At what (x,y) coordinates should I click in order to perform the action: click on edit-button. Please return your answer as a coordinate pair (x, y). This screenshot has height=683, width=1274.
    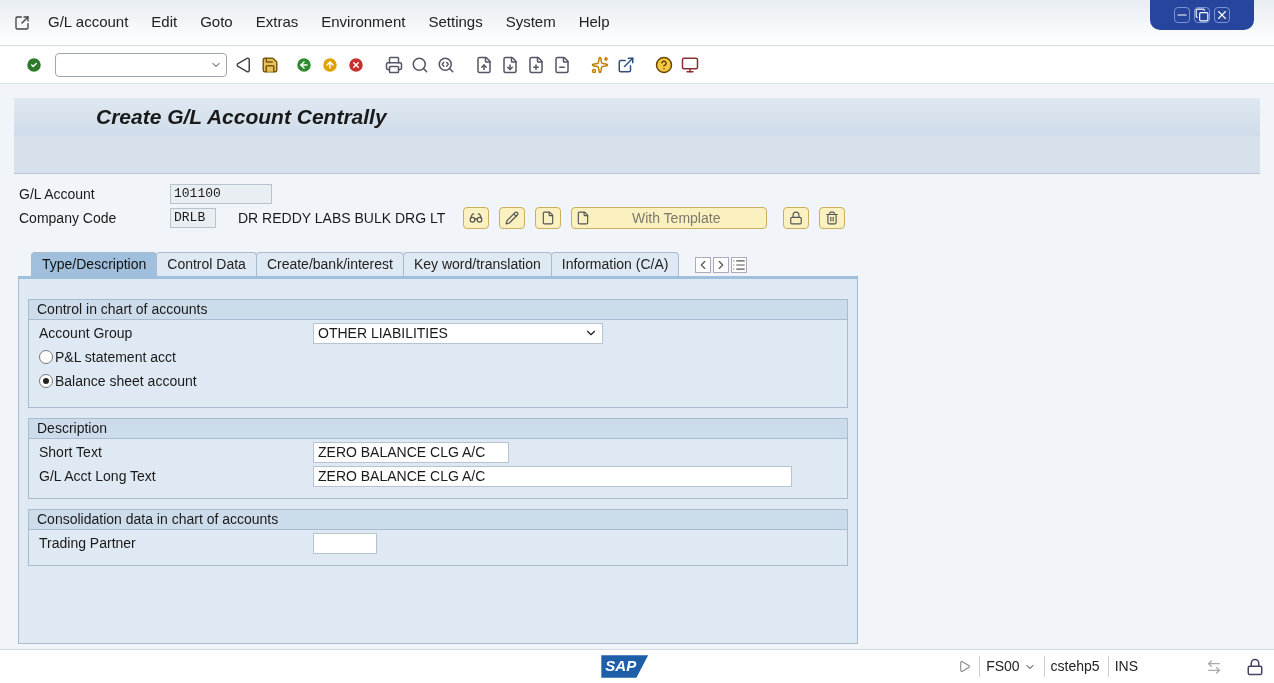
    Looking at the image, I should click on (512, 218).